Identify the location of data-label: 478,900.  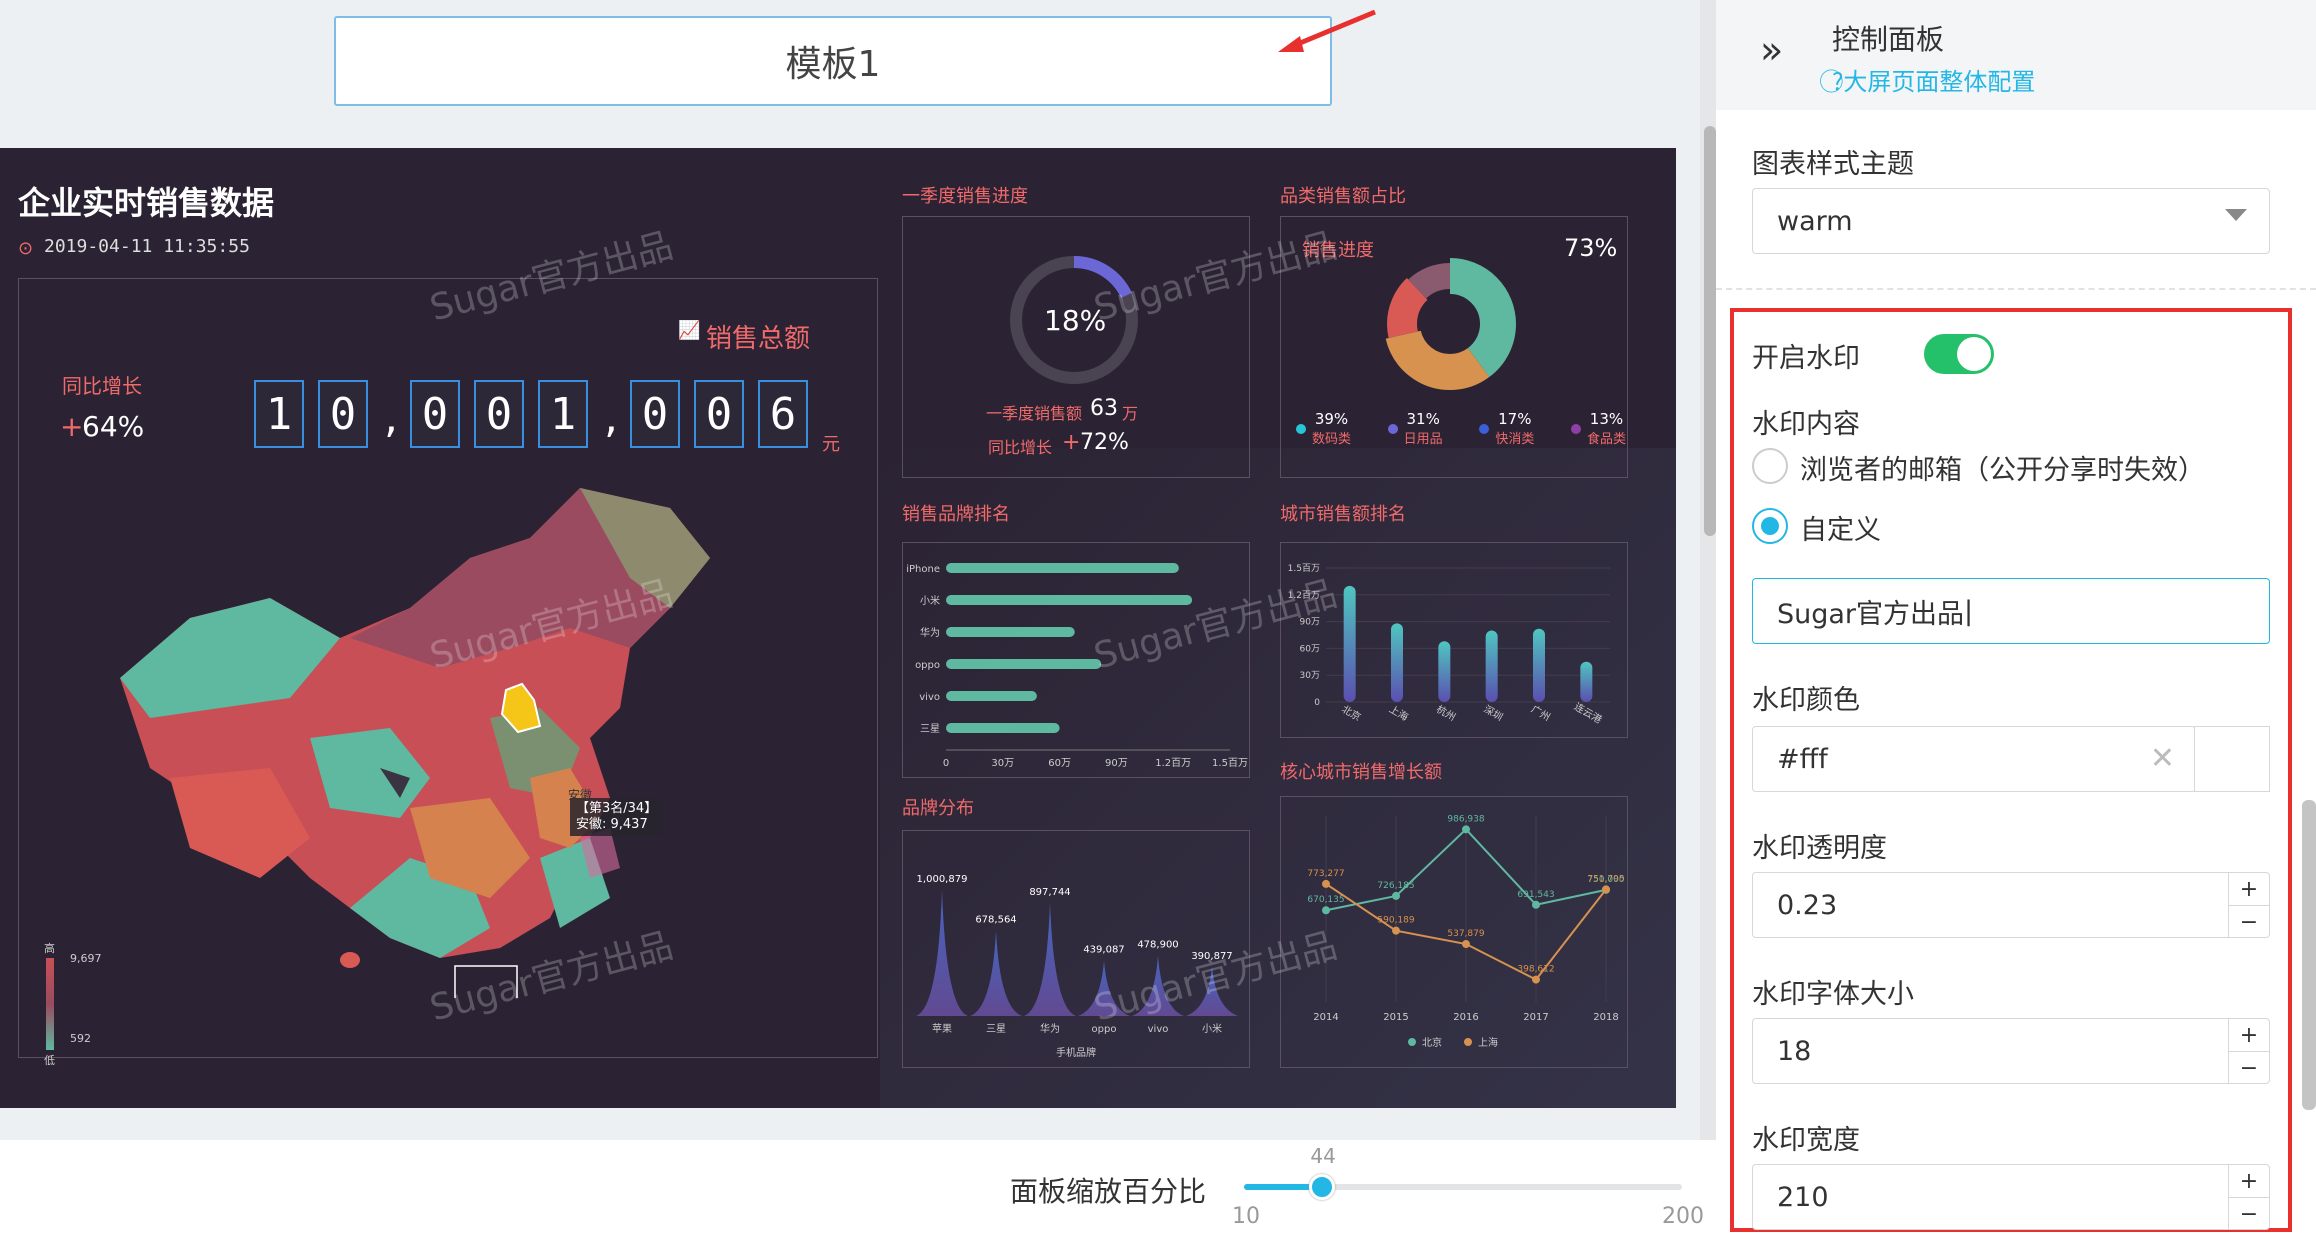
(1157, 945).